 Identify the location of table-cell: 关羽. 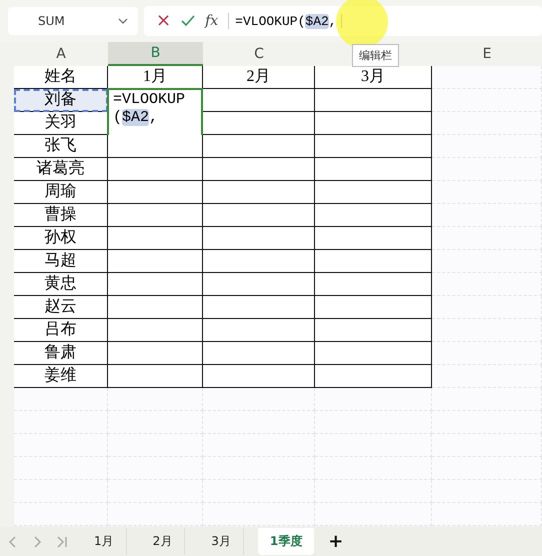
(61, 123).